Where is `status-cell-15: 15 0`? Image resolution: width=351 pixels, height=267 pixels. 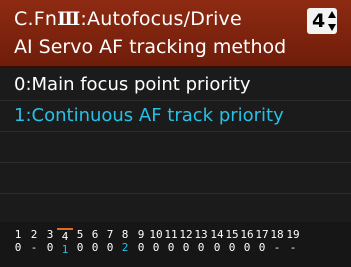 status-cell-15: 15 0 is located at coordinates (232, 241).